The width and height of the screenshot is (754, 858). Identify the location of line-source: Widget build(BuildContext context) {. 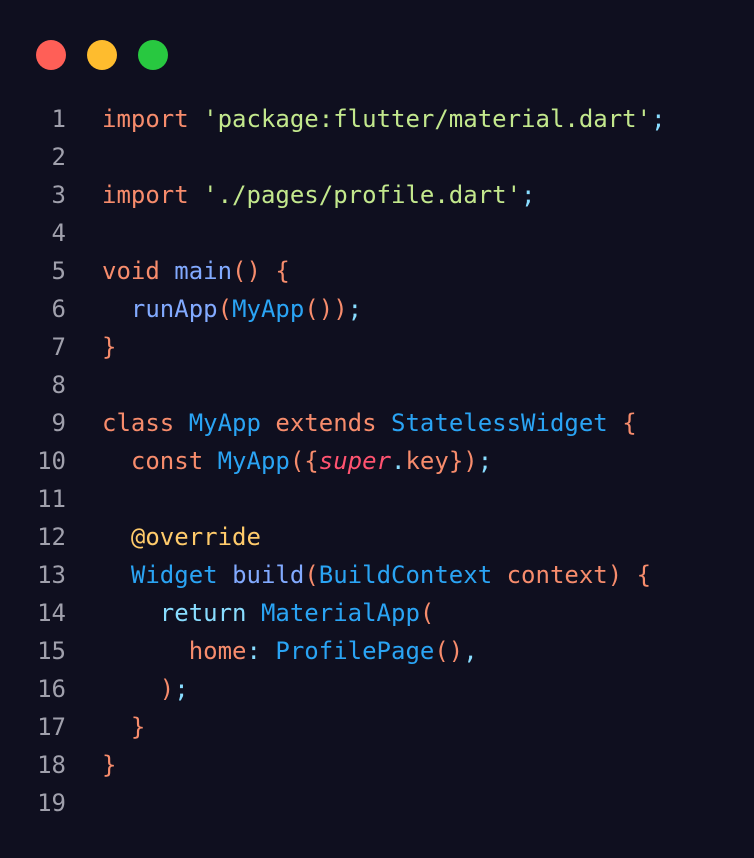
(358, 575).